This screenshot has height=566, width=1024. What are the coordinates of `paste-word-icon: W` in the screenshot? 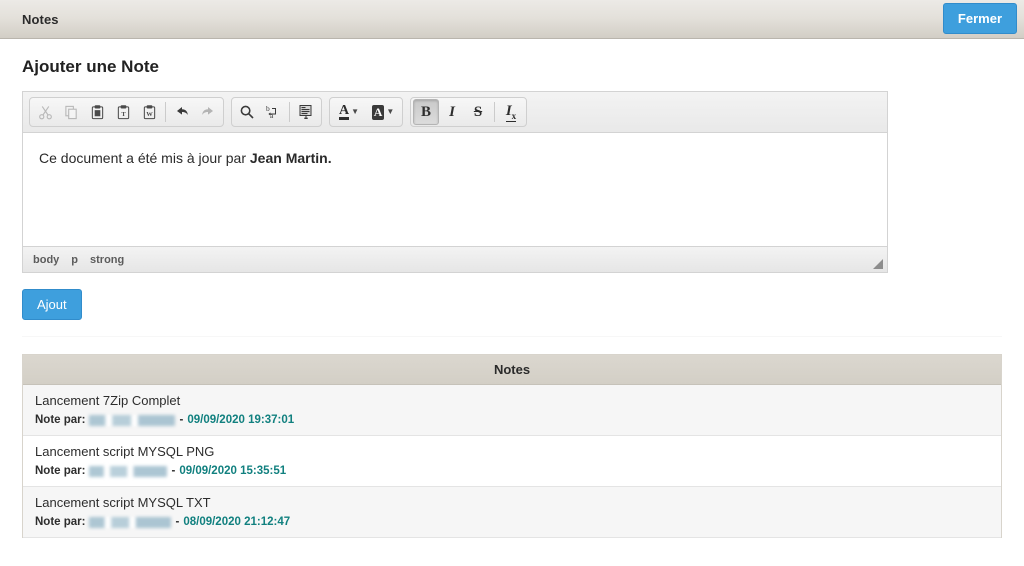 It's located at (149, 112).